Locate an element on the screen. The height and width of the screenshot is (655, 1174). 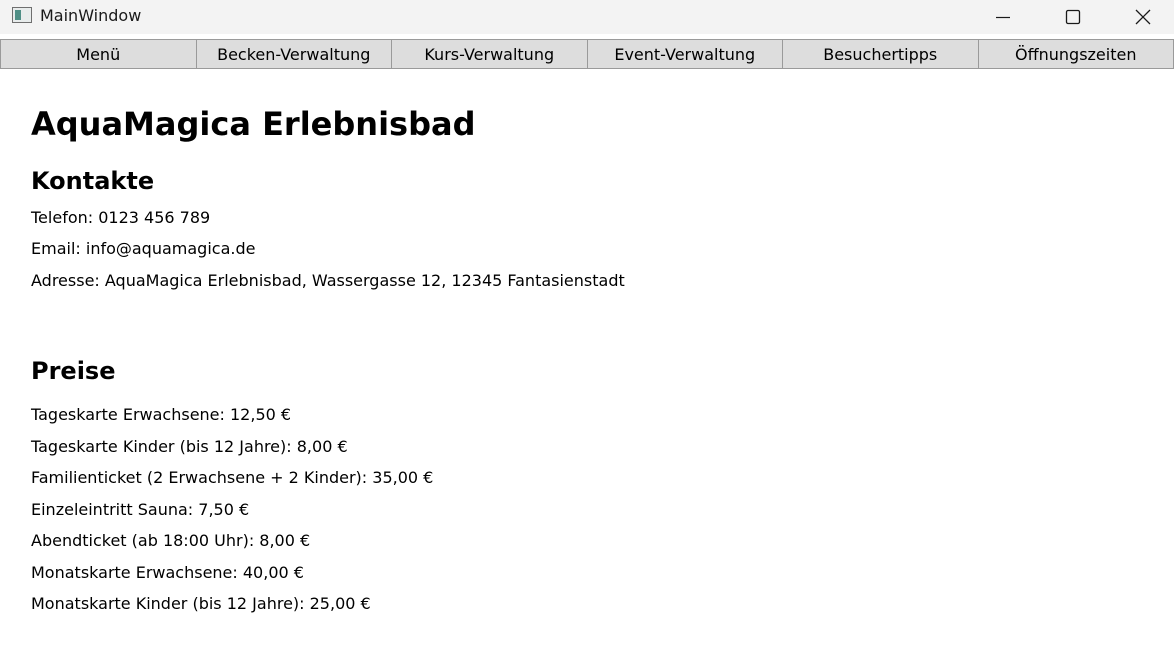
window-app-icon is located at coordinates (22, 15).